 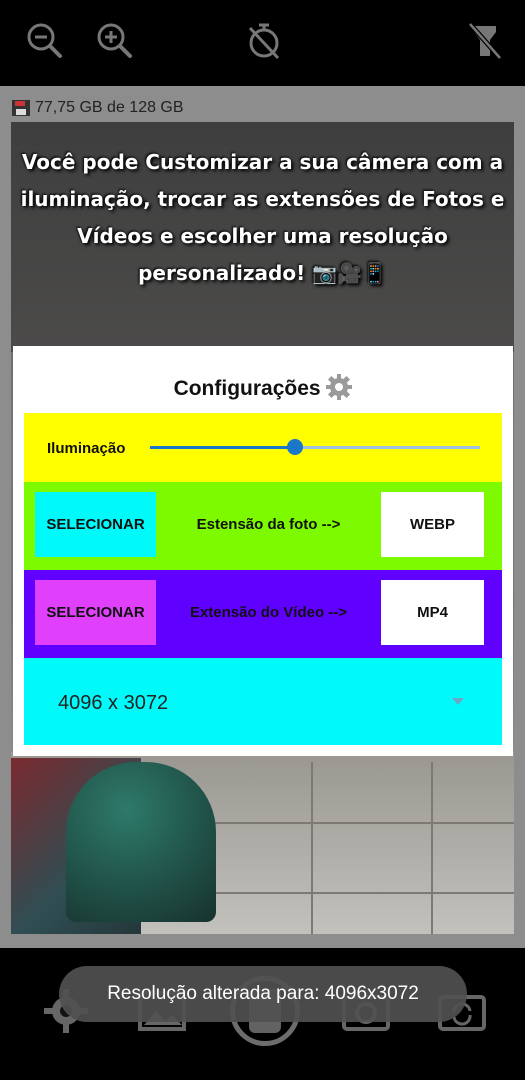 I want to click on video-extension-label: Extensão do Vídeo -->, so click(x=268, y=612).